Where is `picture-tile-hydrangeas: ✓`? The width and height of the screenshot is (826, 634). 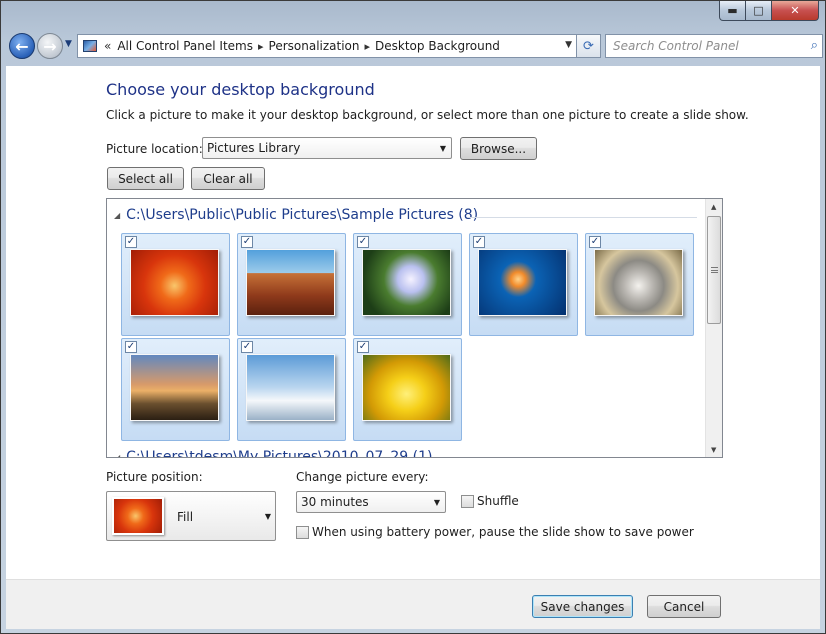 picture-tile-hydrangeas: ✓ is located at coordinates (407, 284).